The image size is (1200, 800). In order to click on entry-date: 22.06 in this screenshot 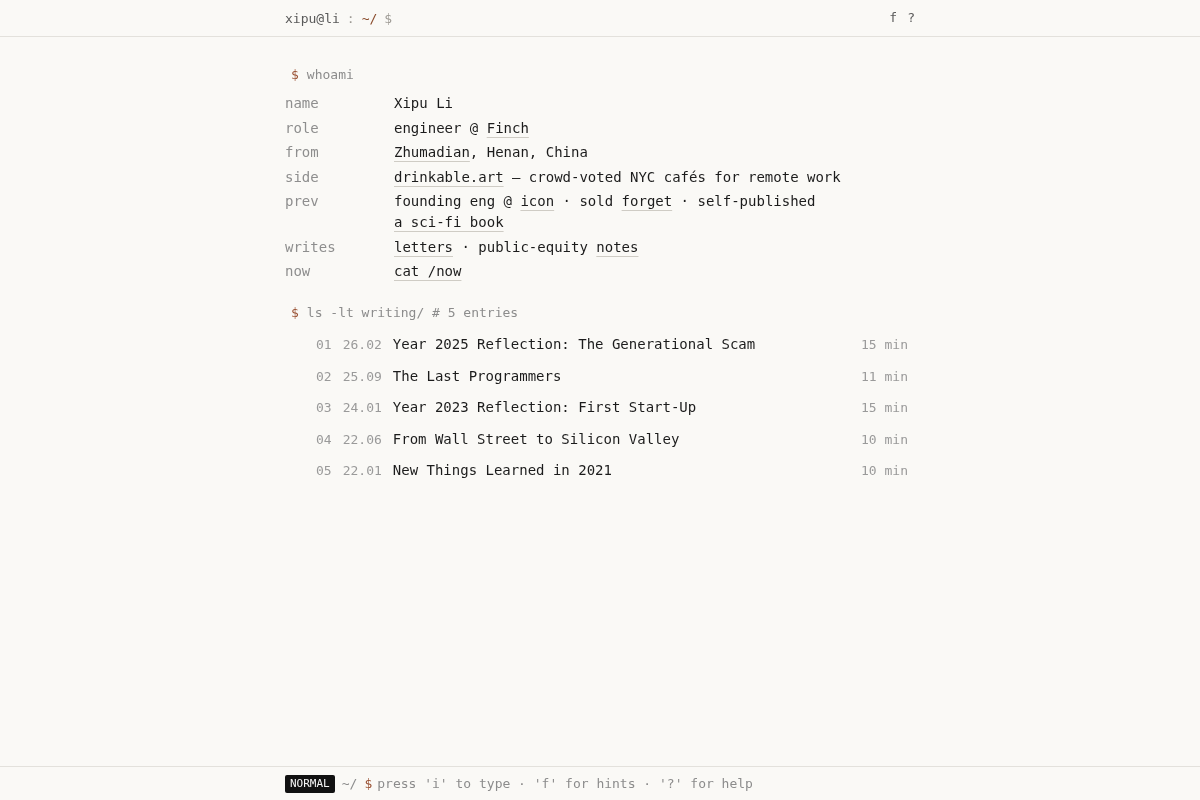, I will do `click(362, 439)`.